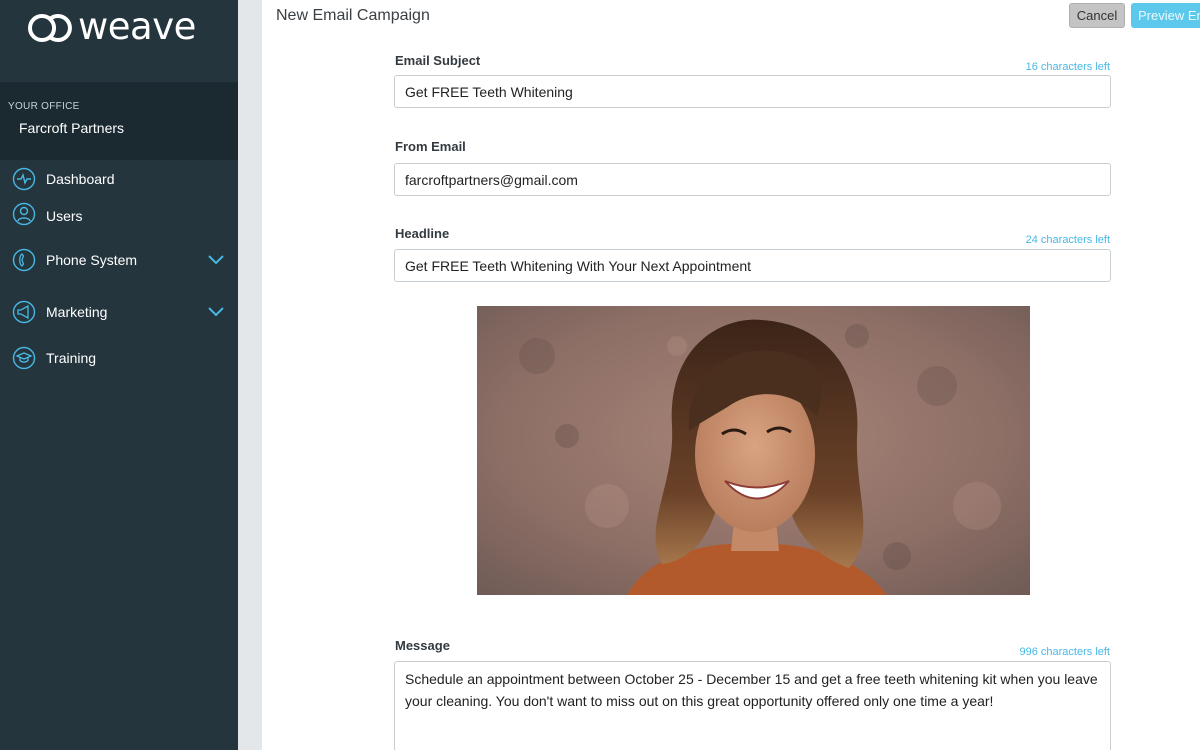 This screenshot has width=1200, height=750. What do you see at coordinates (119, 312) in the screenshot?
I see `sidebar-item-marketing: Marketing` at bounding box center [119, 312].